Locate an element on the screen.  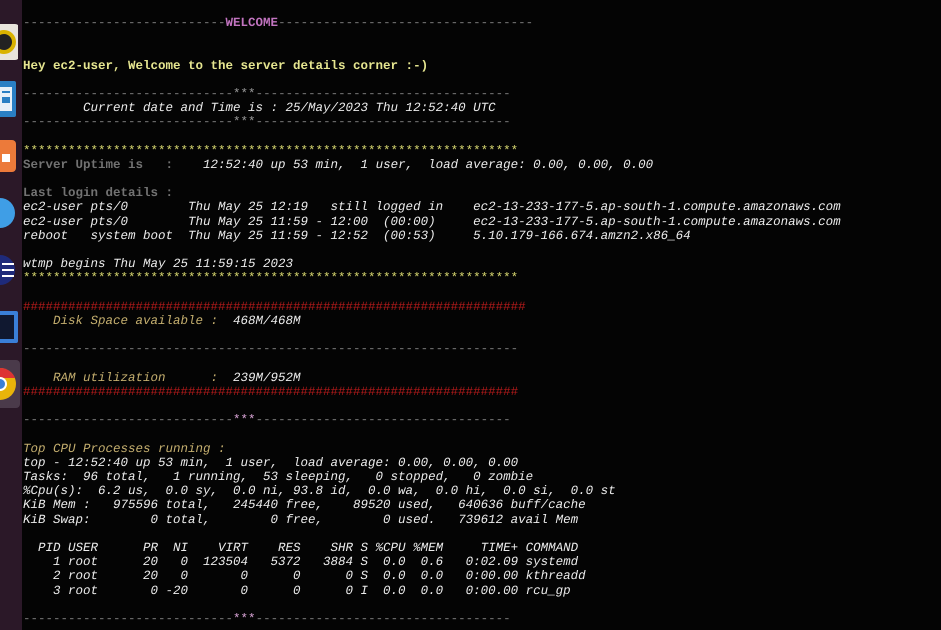
output-text: 1 root 20 0 123504 5372 3884 S 0.0 0.6 0:02.09 systemd is located at coordinates (315, 562).